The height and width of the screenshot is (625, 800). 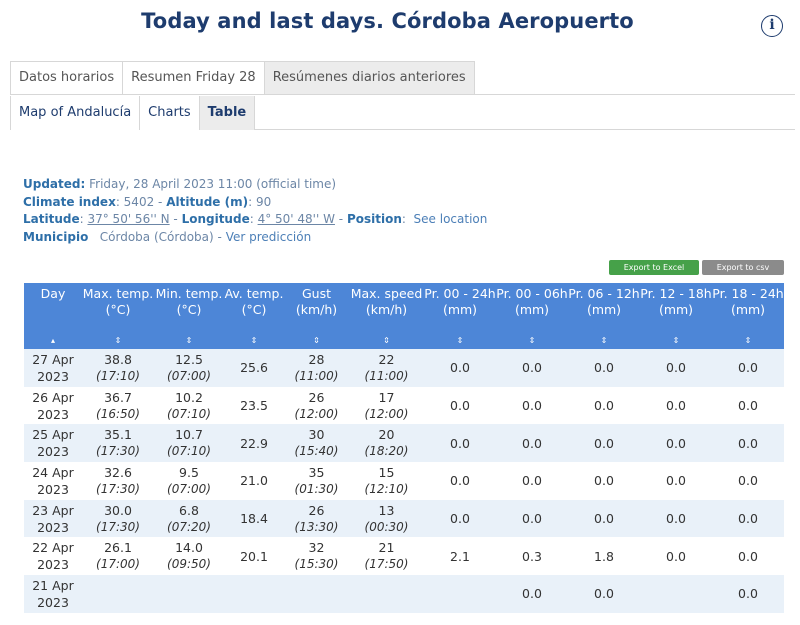 I want to click on cell-pr-06-12: 1.8, so click(x=604, y=556).